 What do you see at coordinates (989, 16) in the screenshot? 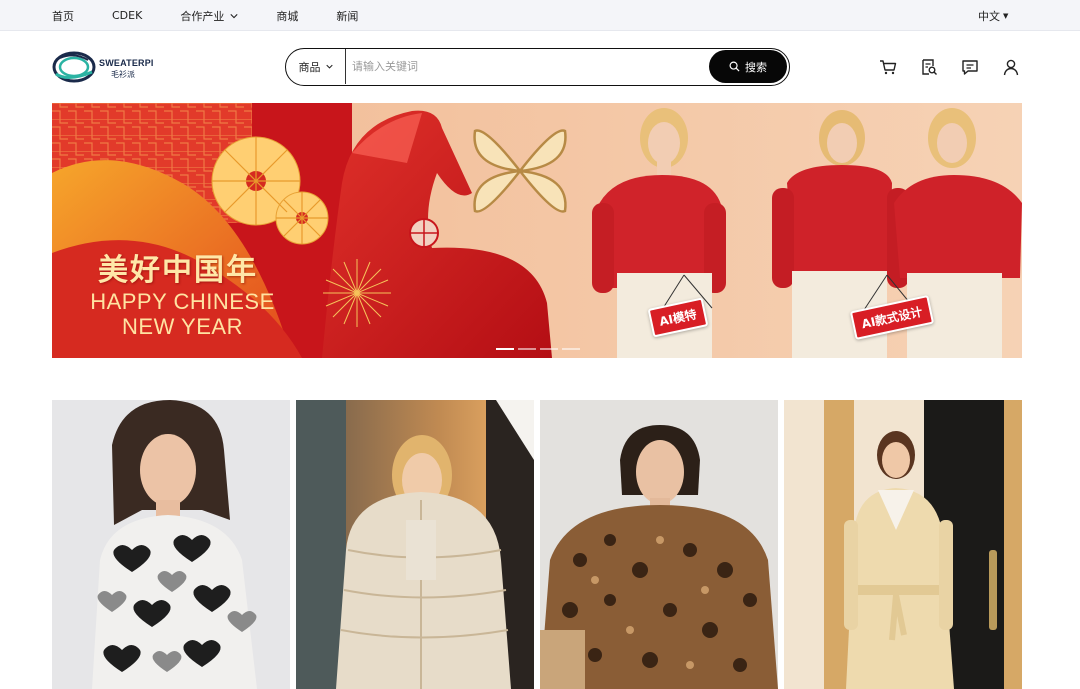
I see `language-label: 中文` at bounding box center [989, 16].